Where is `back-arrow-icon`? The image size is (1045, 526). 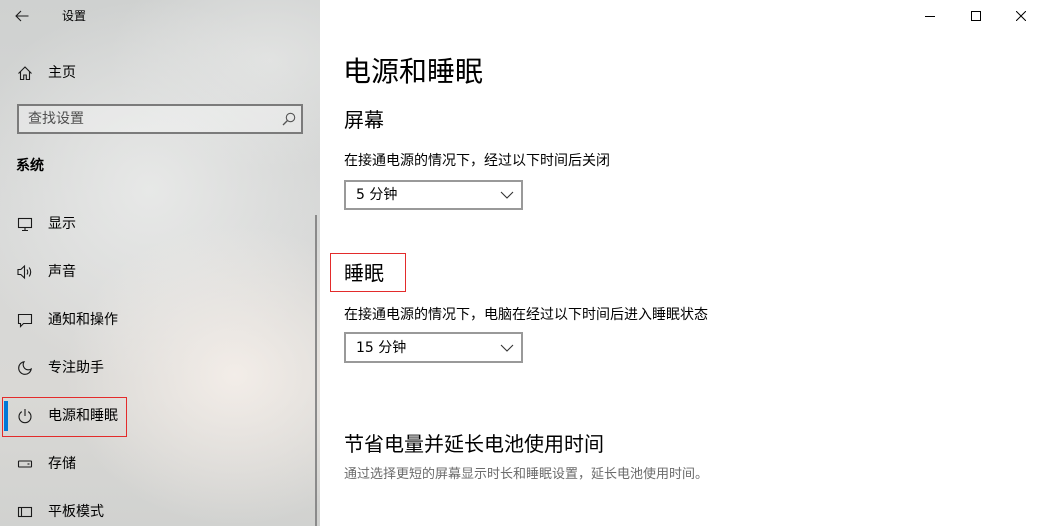 back-arrow-icon is located at coordinates (22, 16).